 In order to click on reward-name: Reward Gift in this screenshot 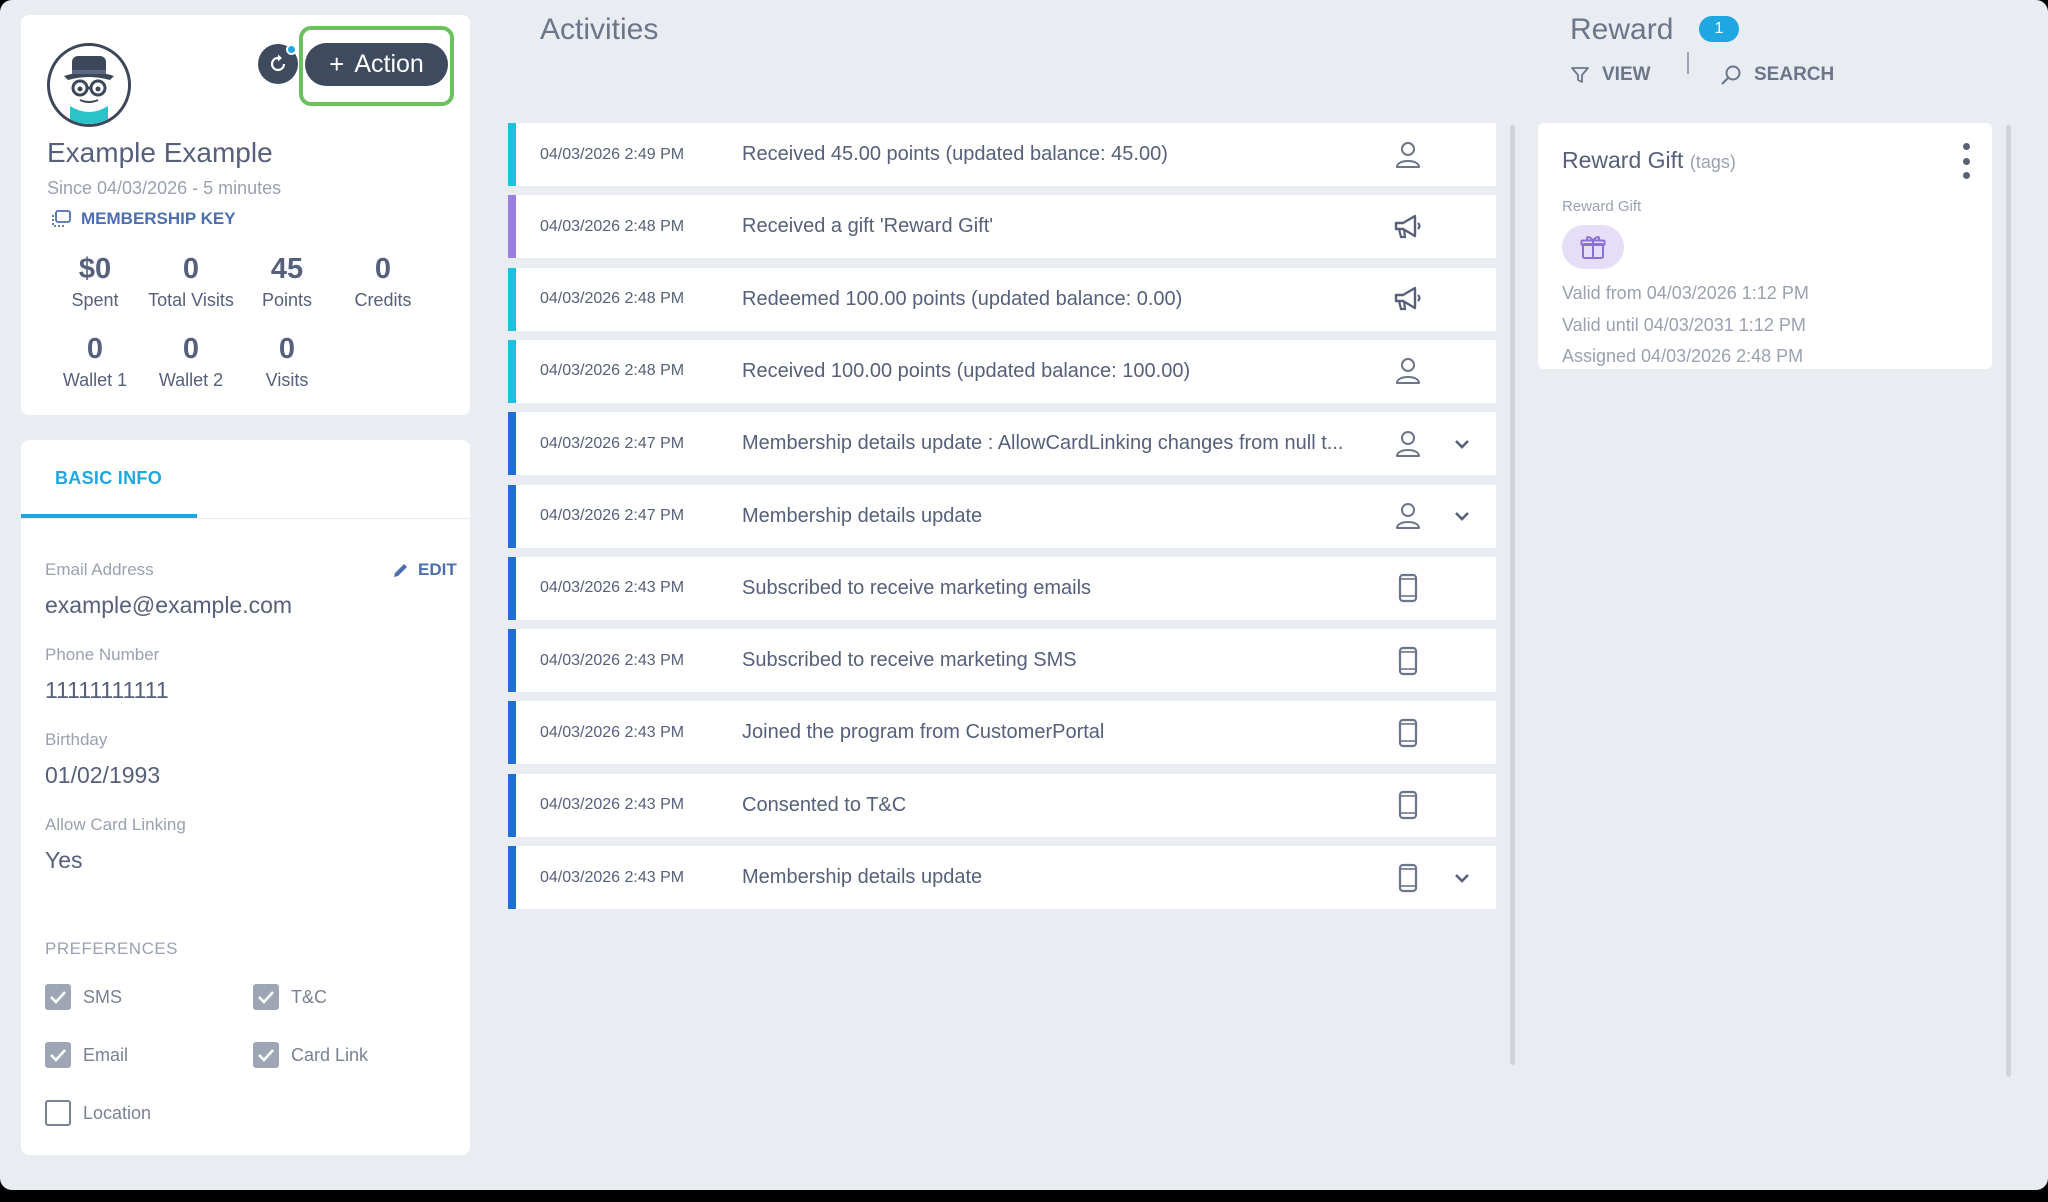, I will do `click(1623, 160)`.